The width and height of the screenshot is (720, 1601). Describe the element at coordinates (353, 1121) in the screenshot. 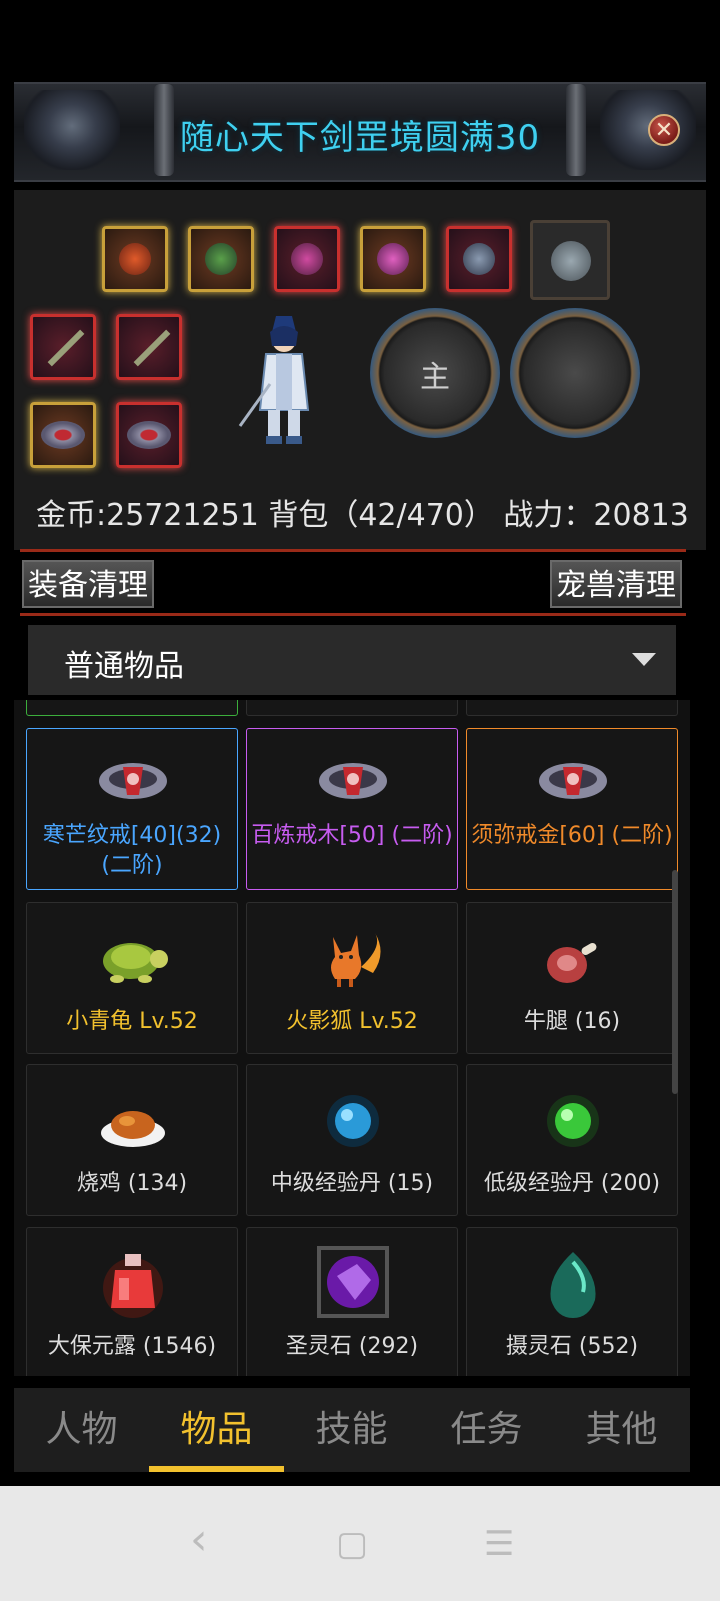

I see `blue-orb-icon` at that location.